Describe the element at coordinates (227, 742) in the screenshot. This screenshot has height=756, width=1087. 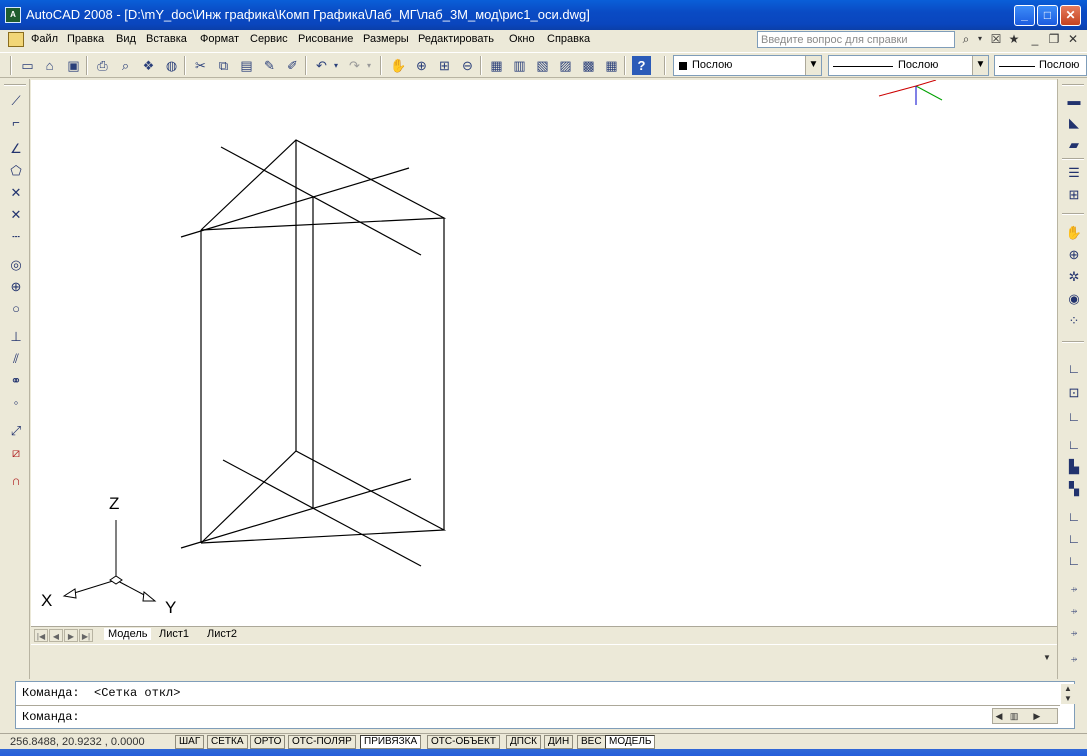
I see `grid-toggle: СЕТКА` at that location.